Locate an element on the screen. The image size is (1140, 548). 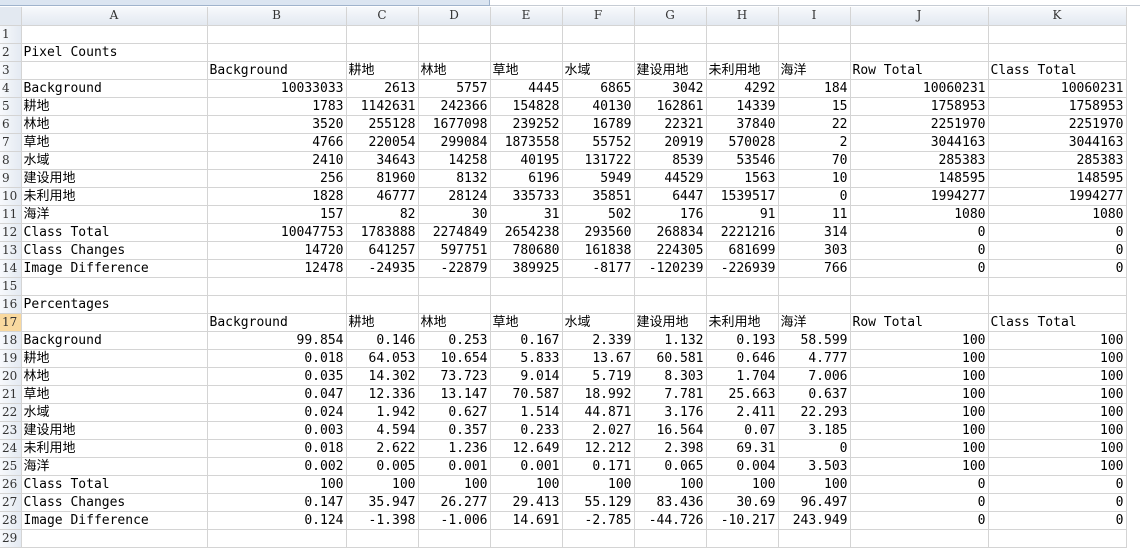
cell-j5: 1758953 is located at coordinates (919, 106).